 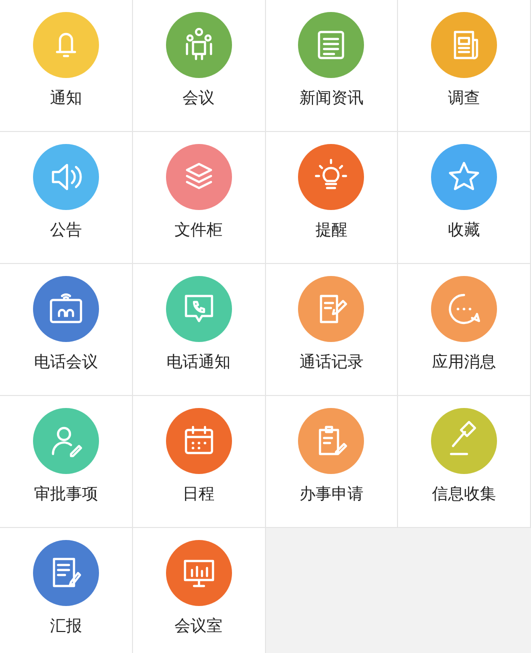 I want to click on app-tile: 通话记录, so click(x=332, y=330).